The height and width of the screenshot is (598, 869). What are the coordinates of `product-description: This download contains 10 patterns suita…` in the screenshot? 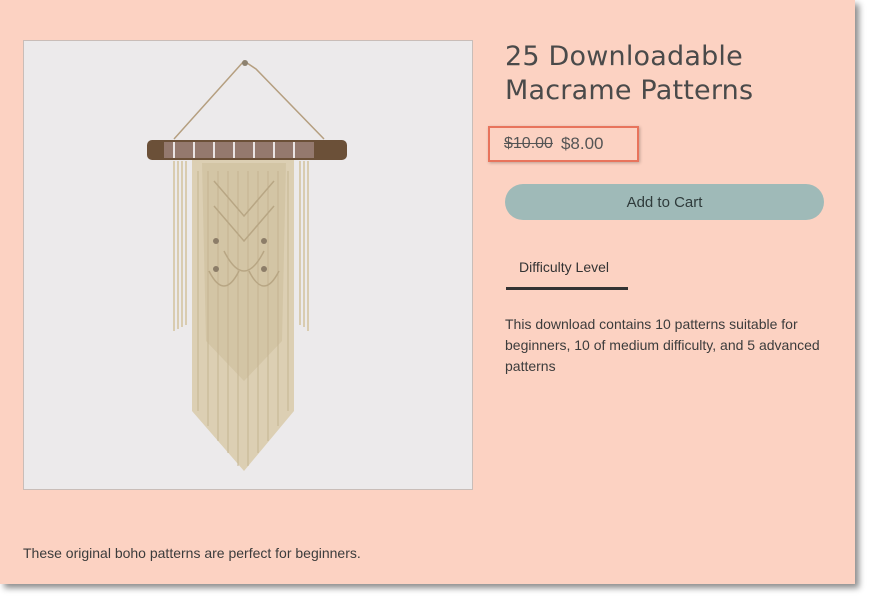 It's located at (662, 345).